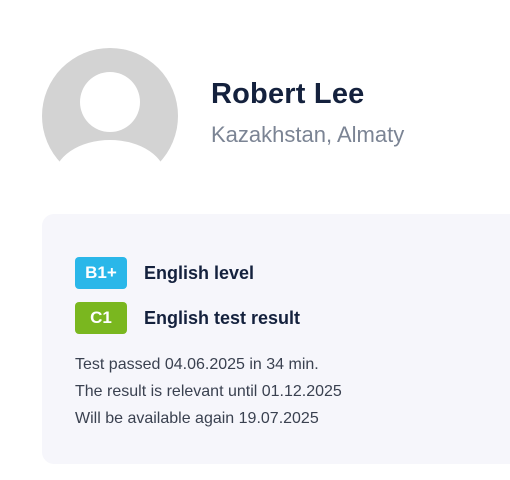  I want to click on profile-name: Robert Lee, so click(288, 94).